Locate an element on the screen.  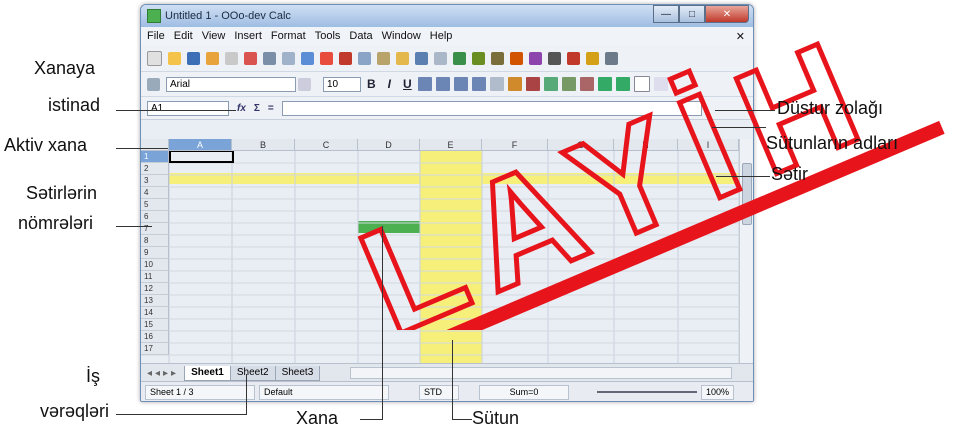
corner-select-all is located at coordinates (155, 145).